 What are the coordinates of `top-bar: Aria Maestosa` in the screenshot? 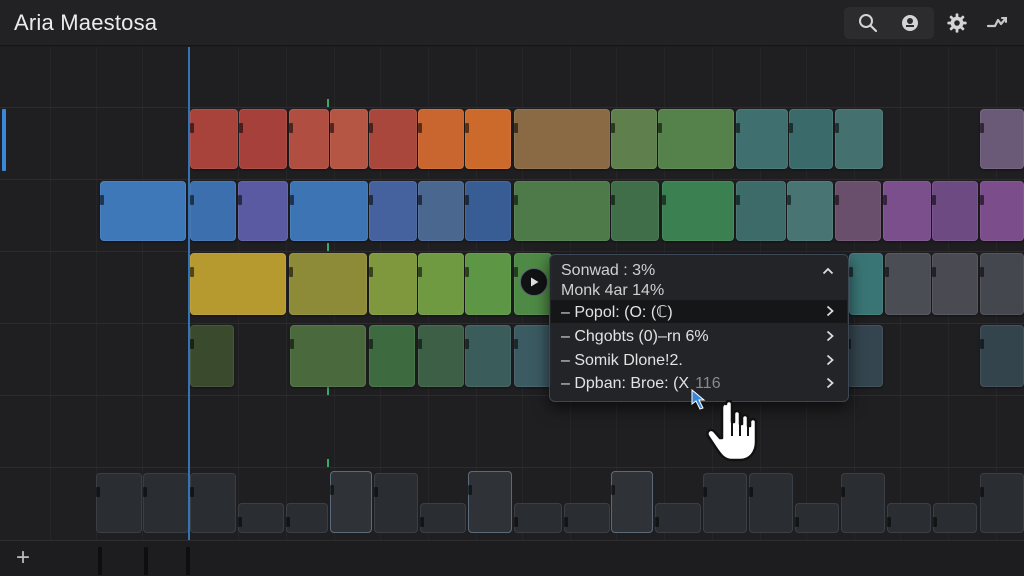 It's located at (512, 23).